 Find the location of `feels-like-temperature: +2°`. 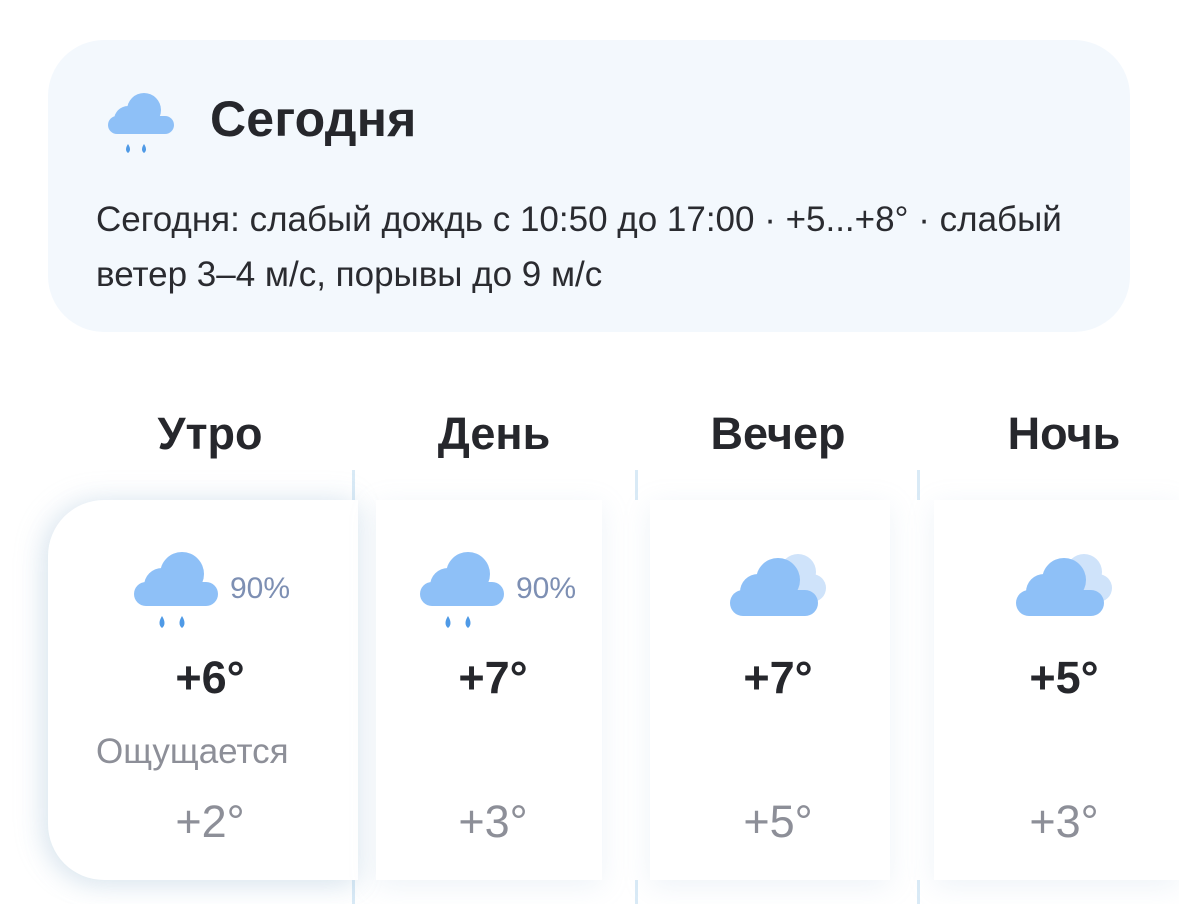

feels-like-temperature: +2° is located at coordinates (210, 821).